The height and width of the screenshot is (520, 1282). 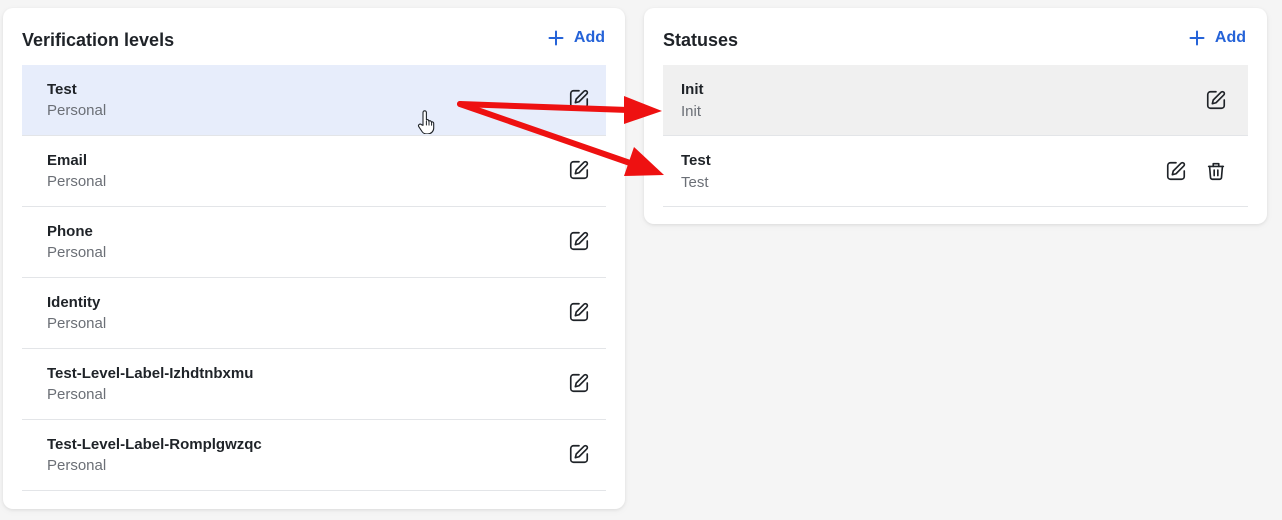 I want to click on verification-levels-title: Verification levels, so click(x=98, y=40).